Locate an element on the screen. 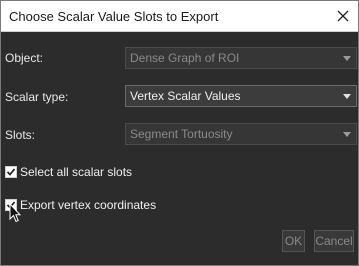 The width and height of the screenshot is (359, 266). slots-value: Segment Tortuosity is located at coordinates (181, 134).